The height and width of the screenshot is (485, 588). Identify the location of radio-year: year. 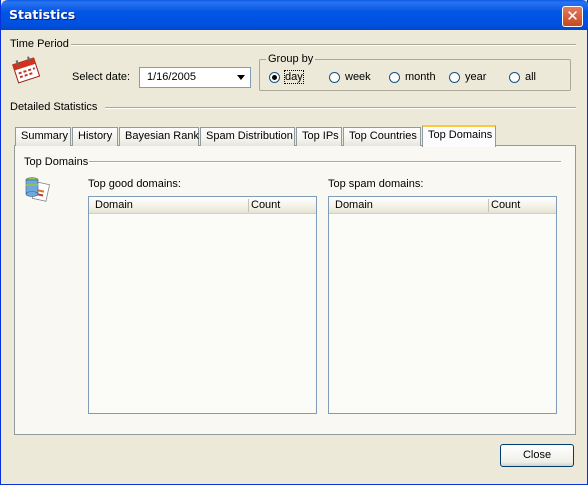
(467, 77).